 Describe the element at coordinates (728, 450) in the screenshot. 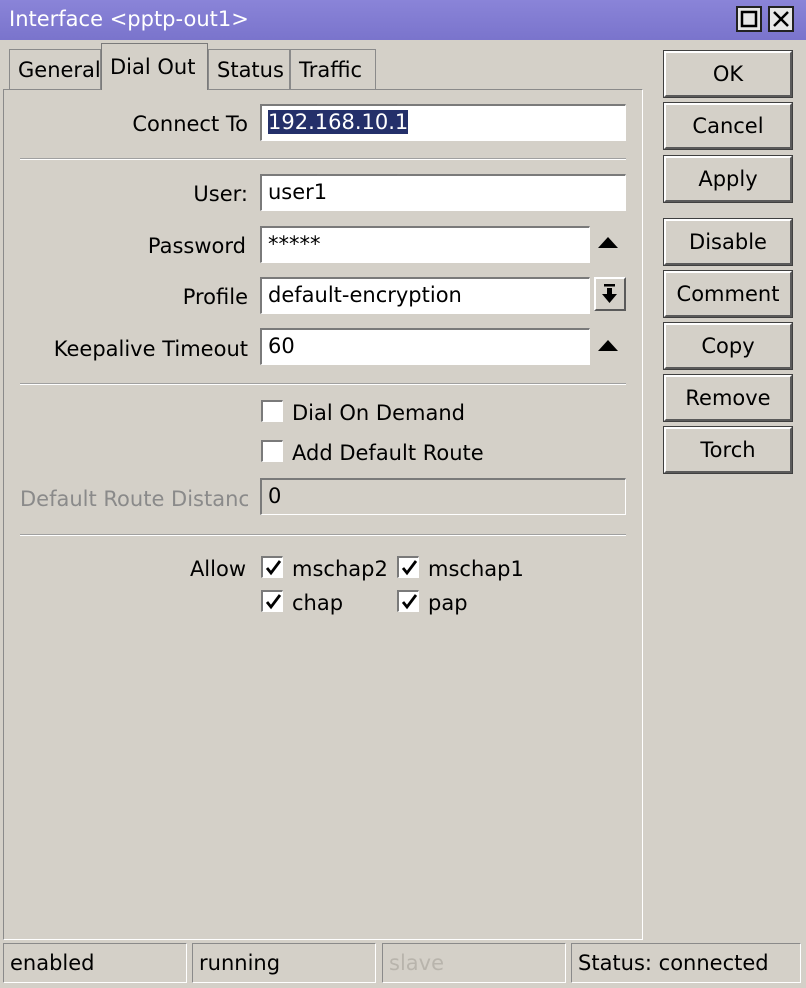

I see `torch-button: Torch` at that location.